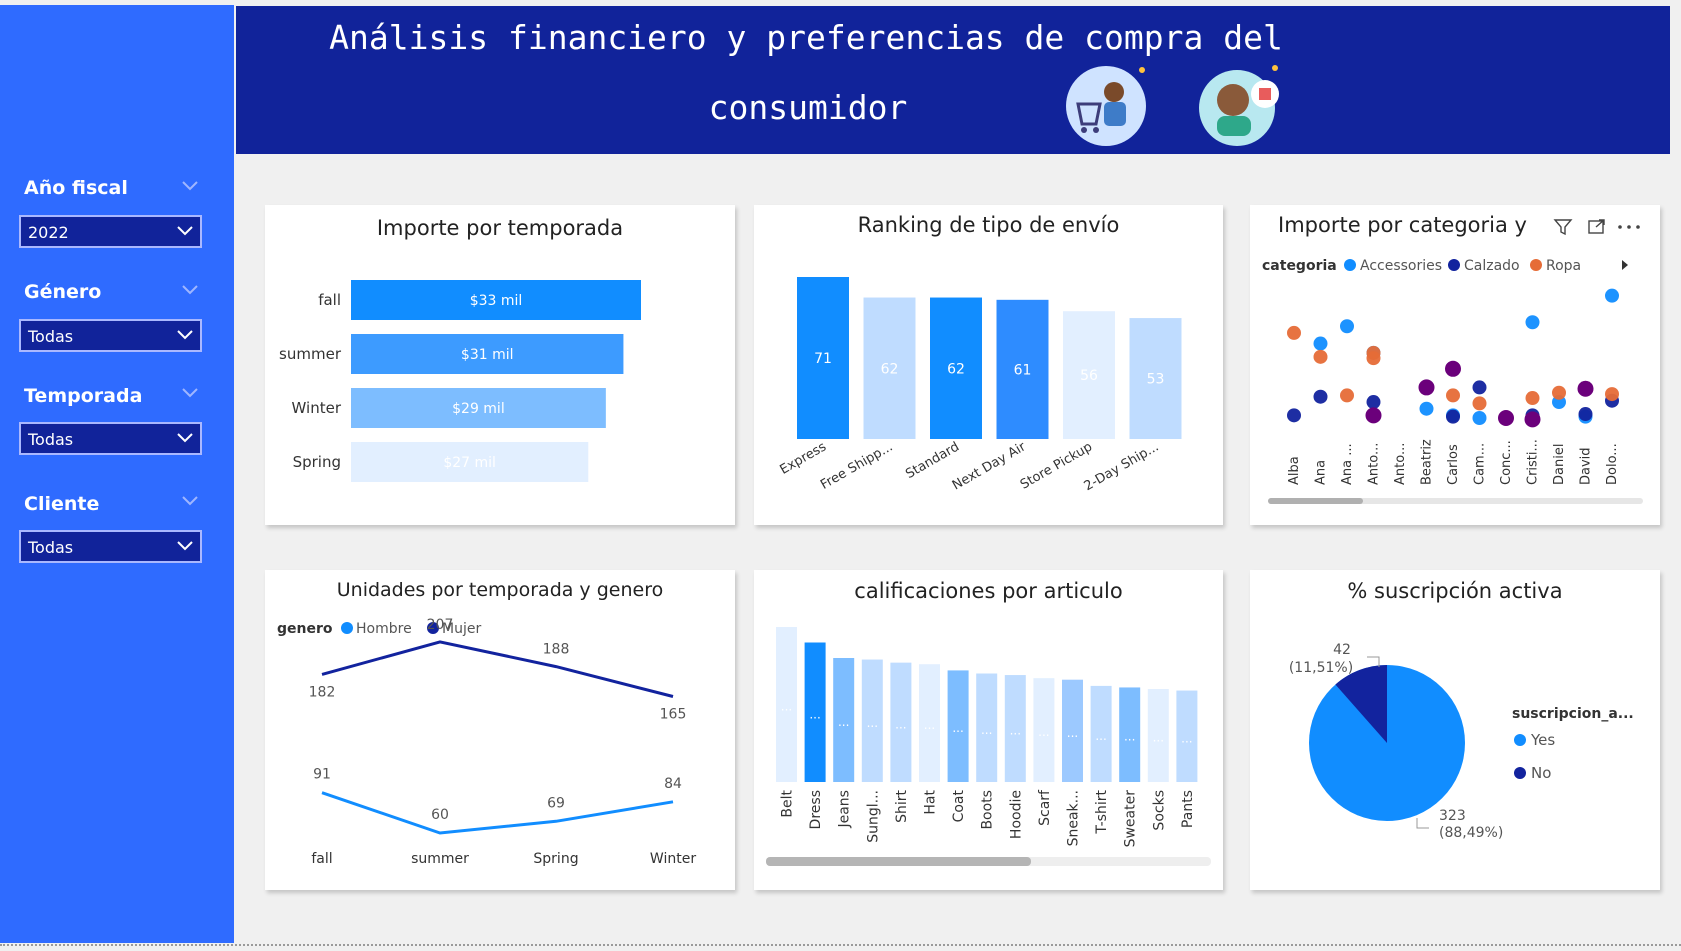 This screenshot has width=1681, height=951. Describe the element at coordinates (931, 802) in the screenshot. I see `category-label: Hat` at that location.